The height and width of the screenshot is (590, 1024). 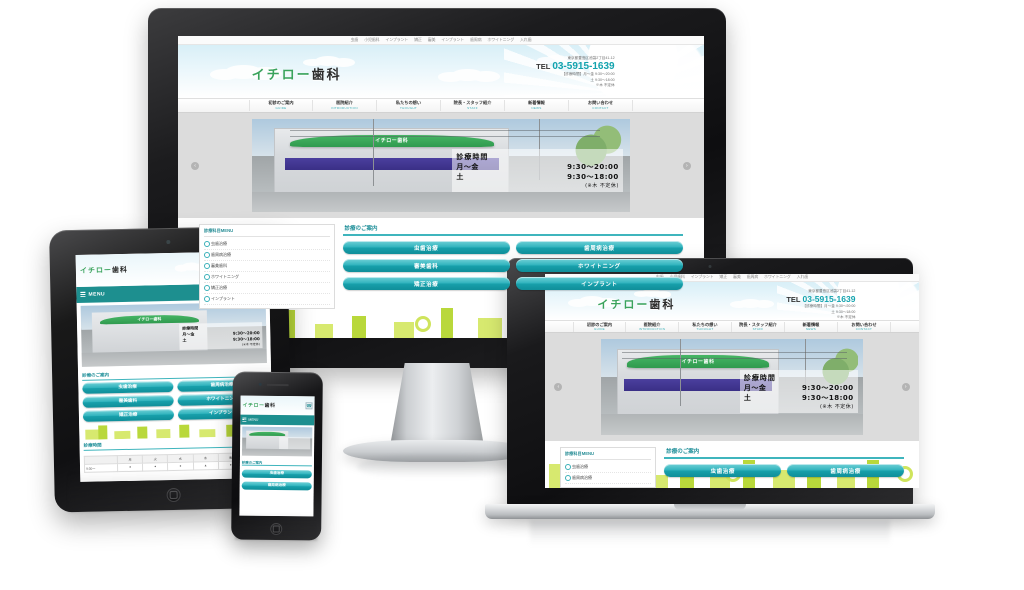 I want to click on hero-hours-time-1: 9:30～20:00, so click(x=827, y=387).